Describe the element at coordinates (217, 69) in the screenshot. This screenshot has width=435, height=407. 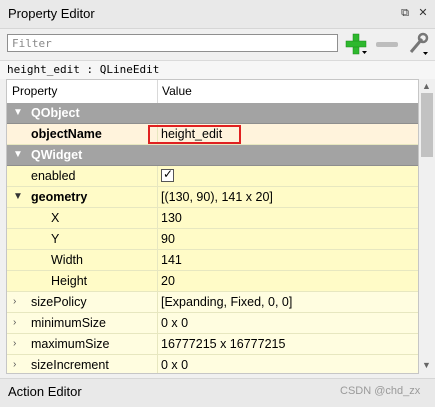
I see `object-info-label: height_edit : QLineEdit` at that location.